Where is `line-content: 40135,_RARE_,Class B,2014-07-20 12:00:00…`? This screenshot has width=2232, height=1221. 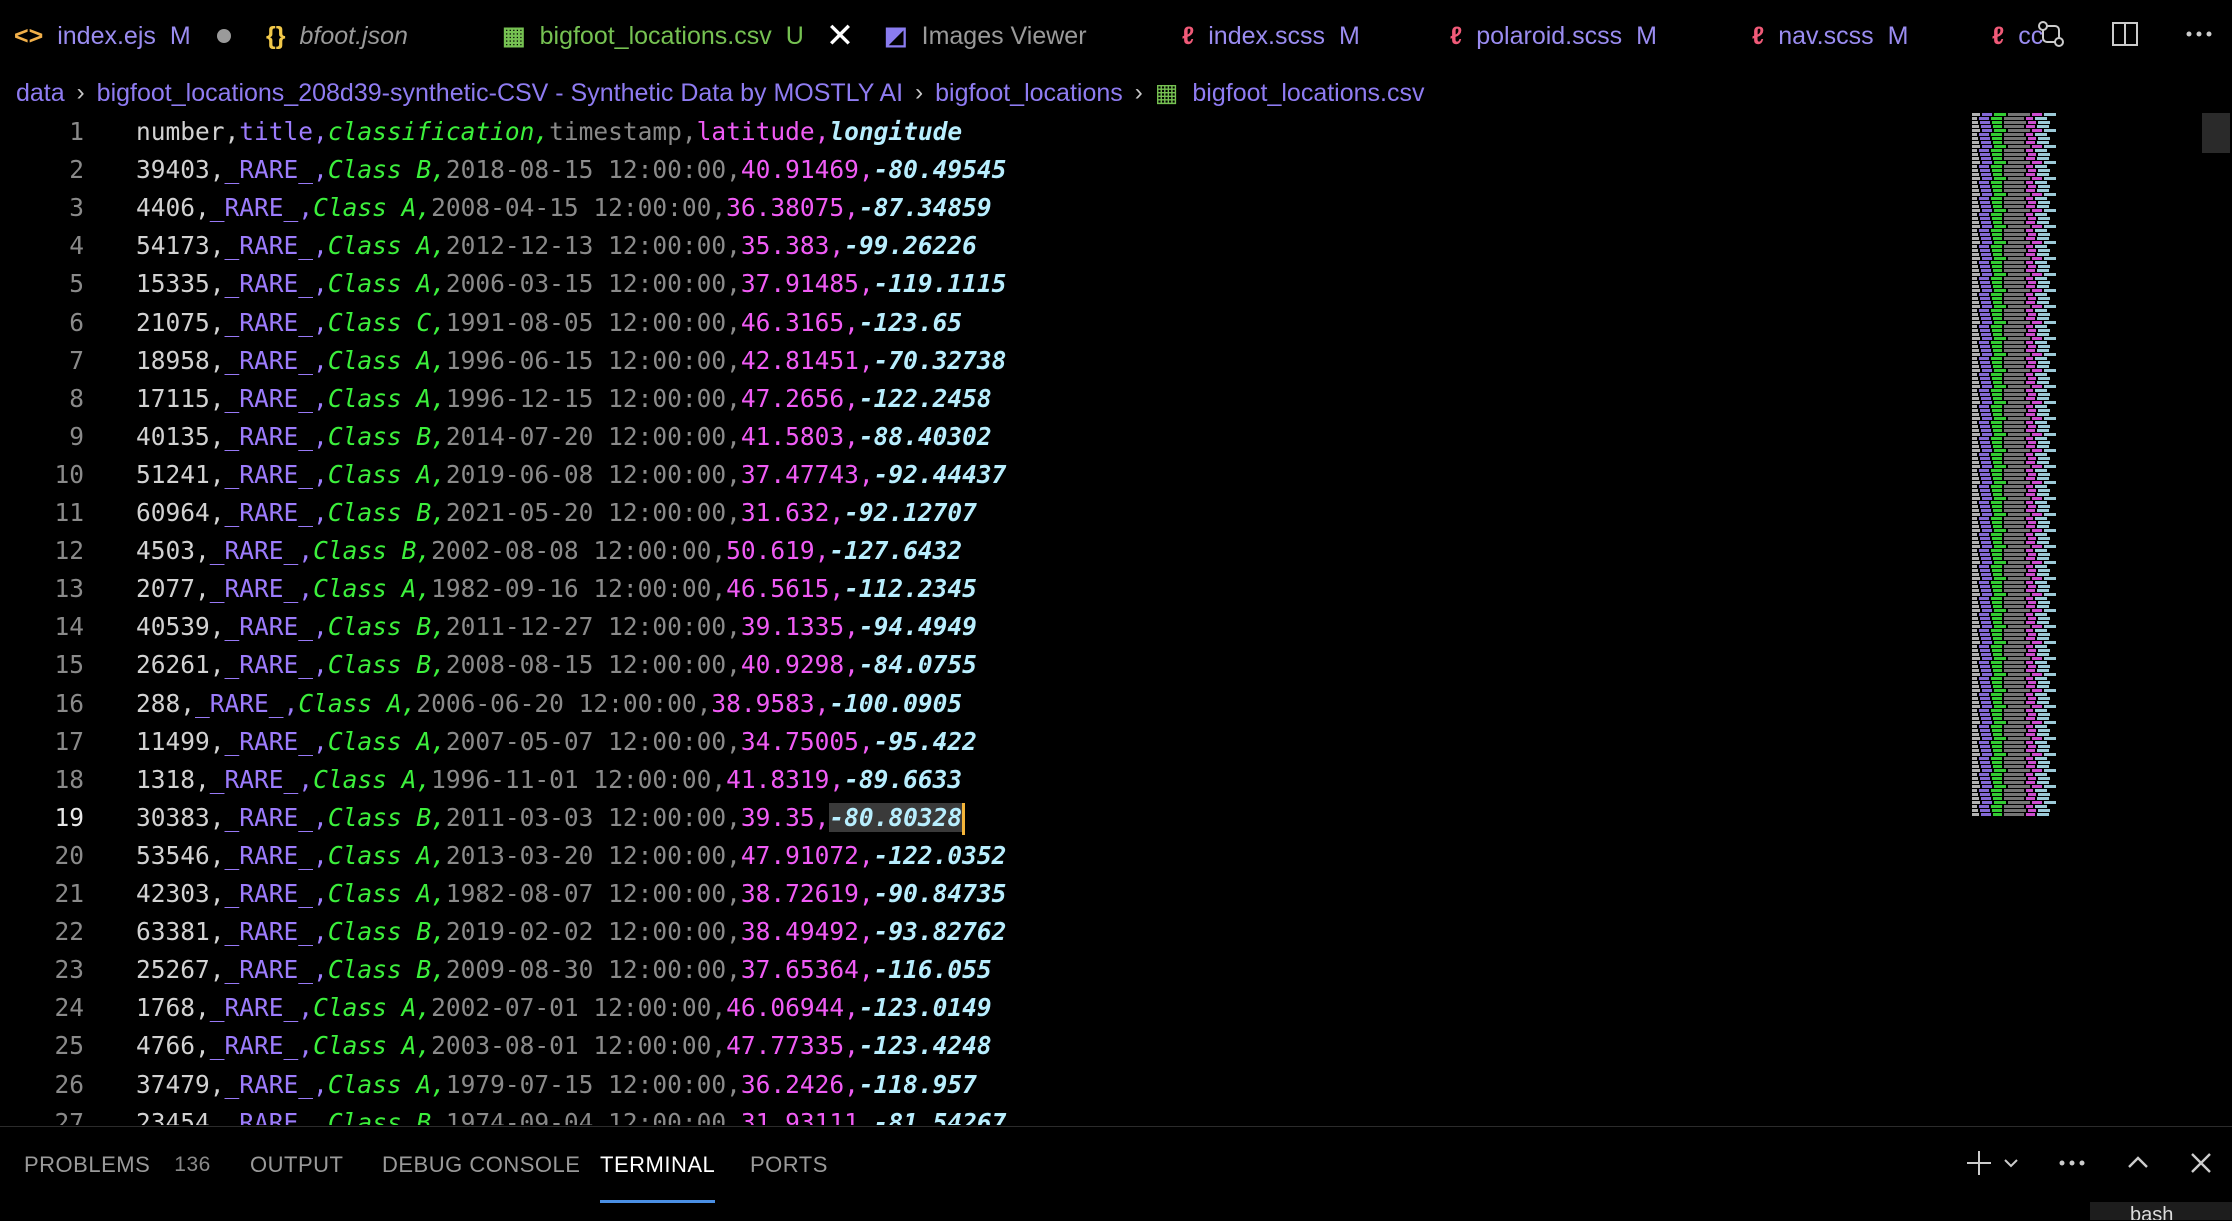
line-content: 40135,_RARE_,Class B,2014-07-20 12:00:00… is located at coordinates (564, 437).